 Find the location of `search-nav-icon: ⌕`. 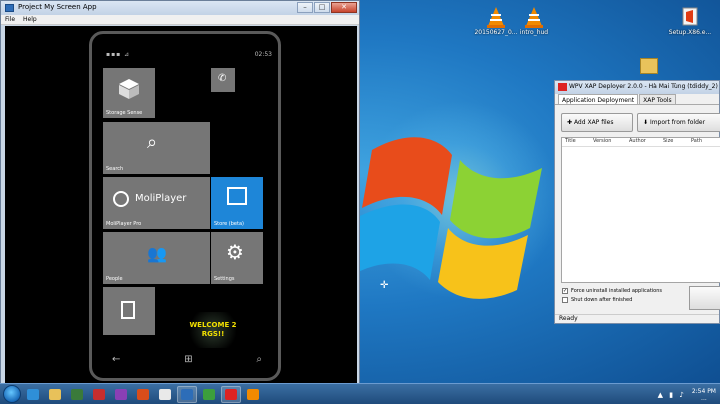

search-nav-icon: ⌕ is located at coordinates (259, 361).